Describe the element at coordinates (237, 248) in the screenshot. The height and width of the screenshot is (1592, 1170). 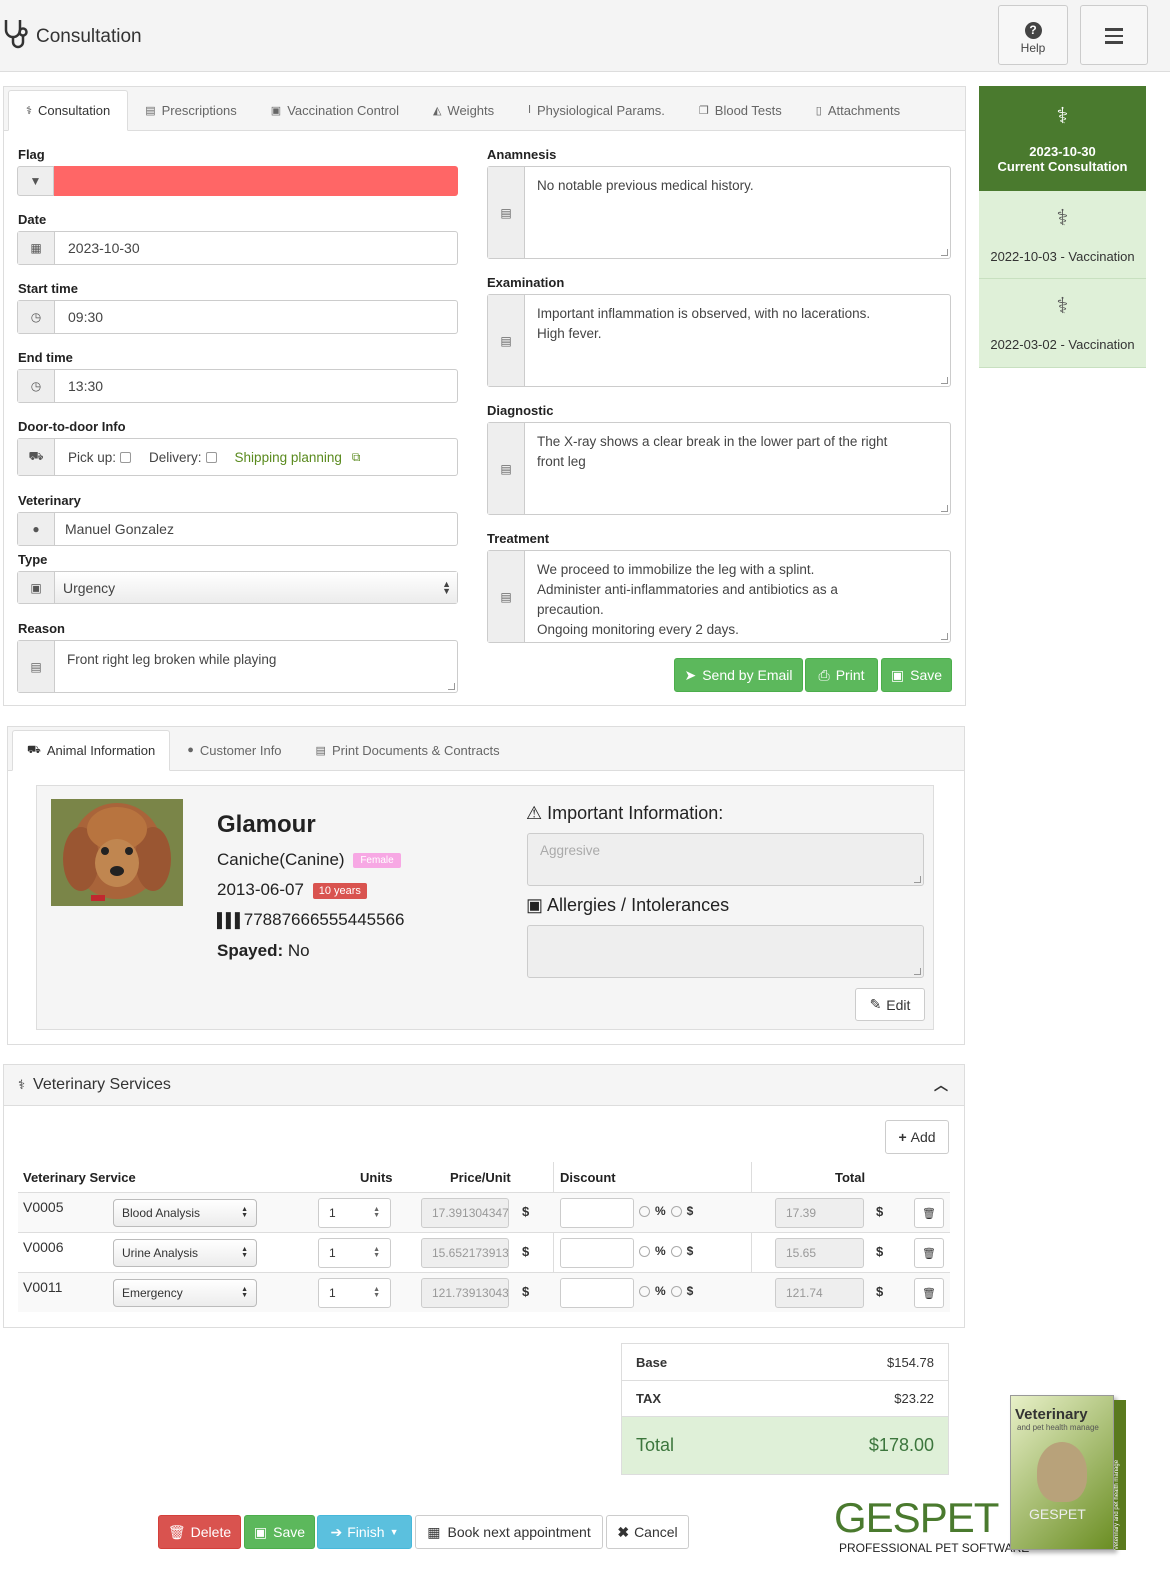
I see `date-field: ▦ 2023-10-30` at that location.